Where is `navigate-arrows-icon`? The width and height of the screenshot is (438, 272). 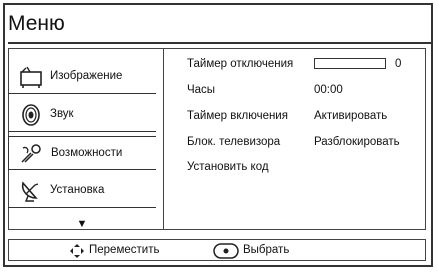 navigate-arrows-icon is located at coordinates (77, 251).